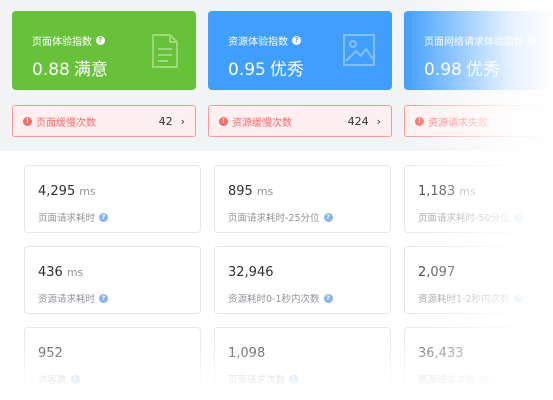 Image resolution: width=553 pixels, height=400 pixels. I want to click on metric-number: 4,295, so click(57, 191).